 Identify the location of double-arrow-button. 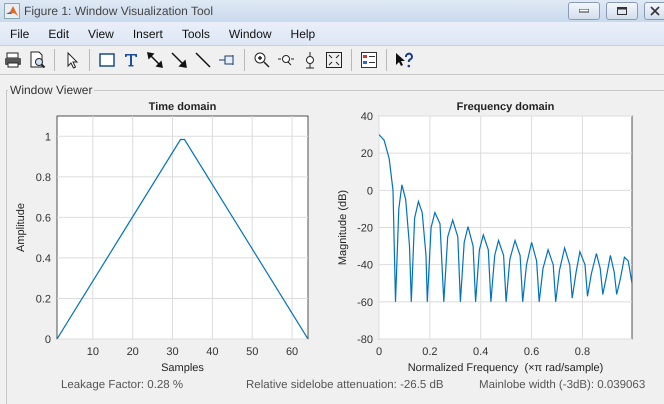
(155, 60).